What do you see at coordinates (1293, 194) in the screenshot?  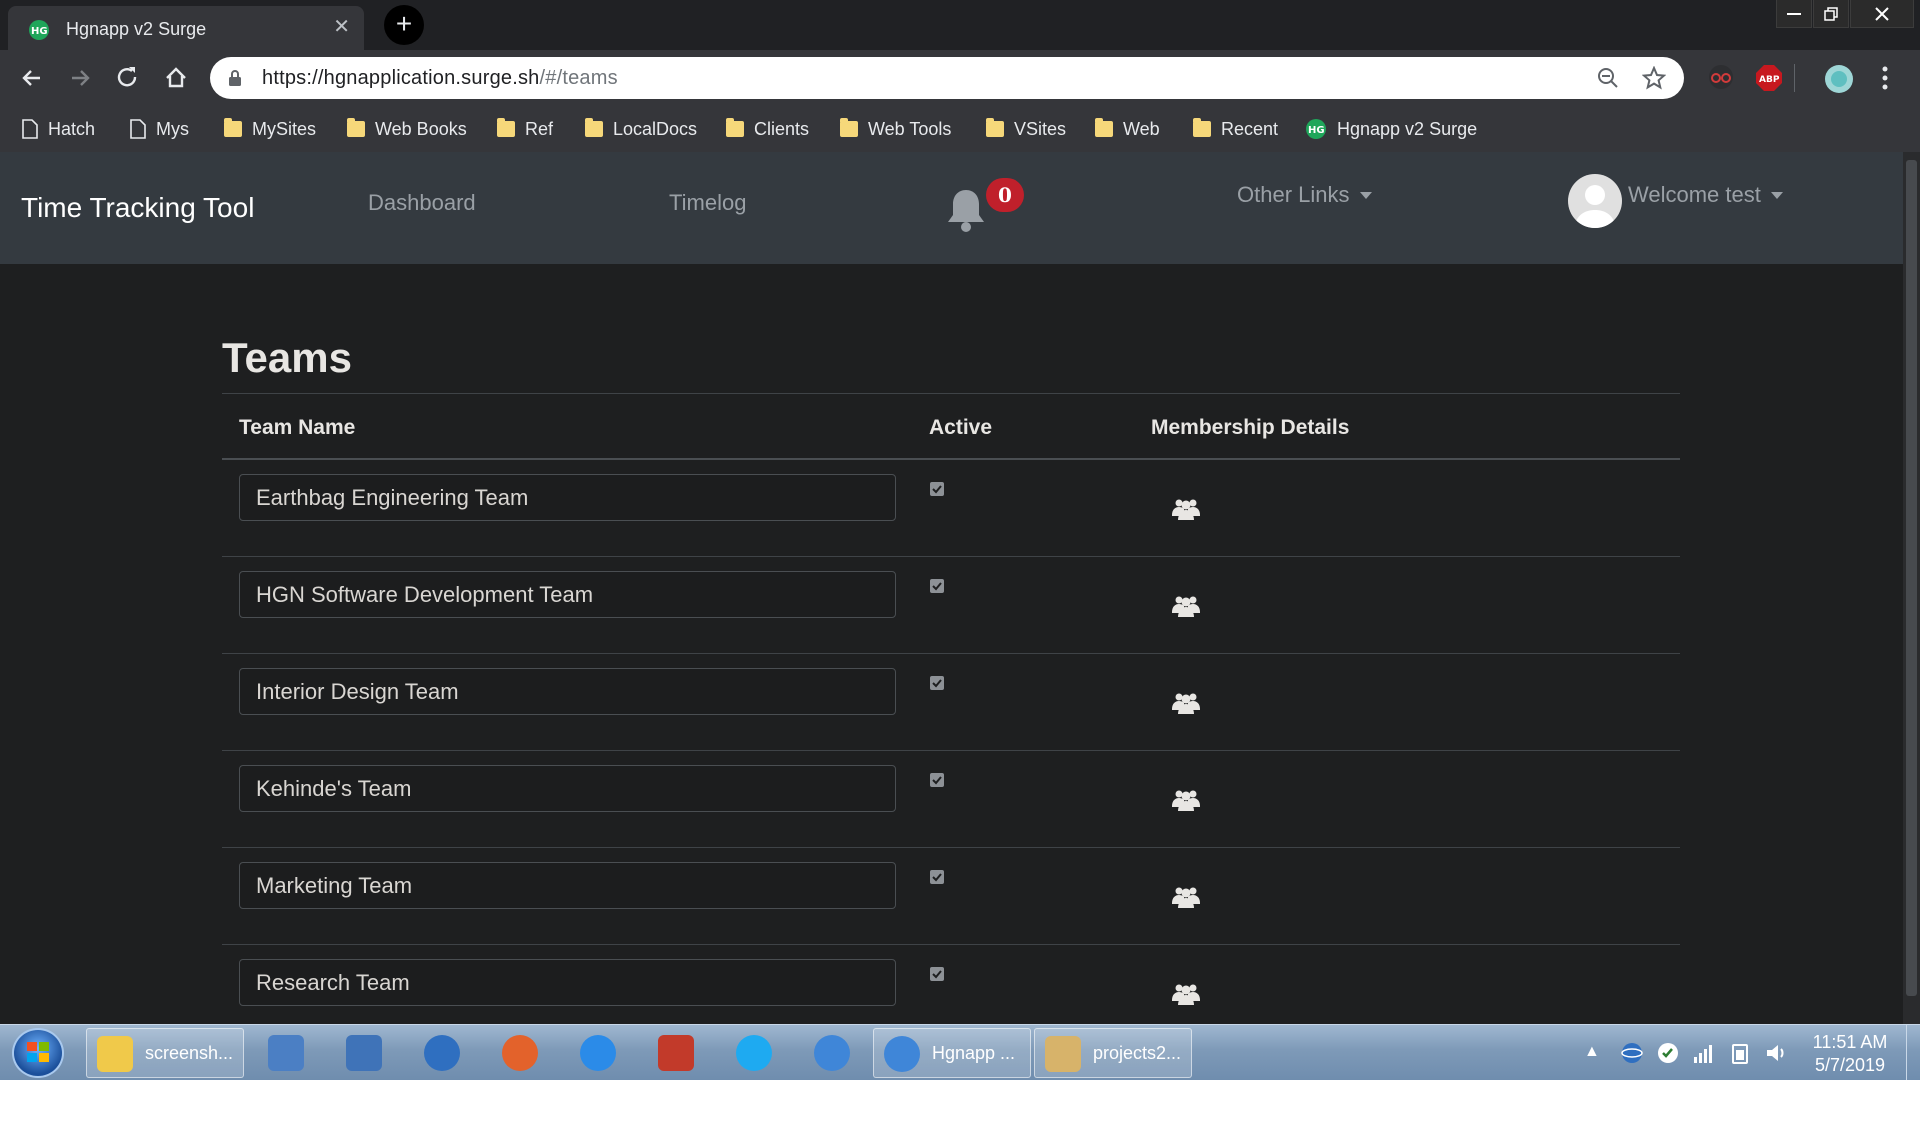 I see `other-links-label: Other Links` at bounding box center [1293, 194].